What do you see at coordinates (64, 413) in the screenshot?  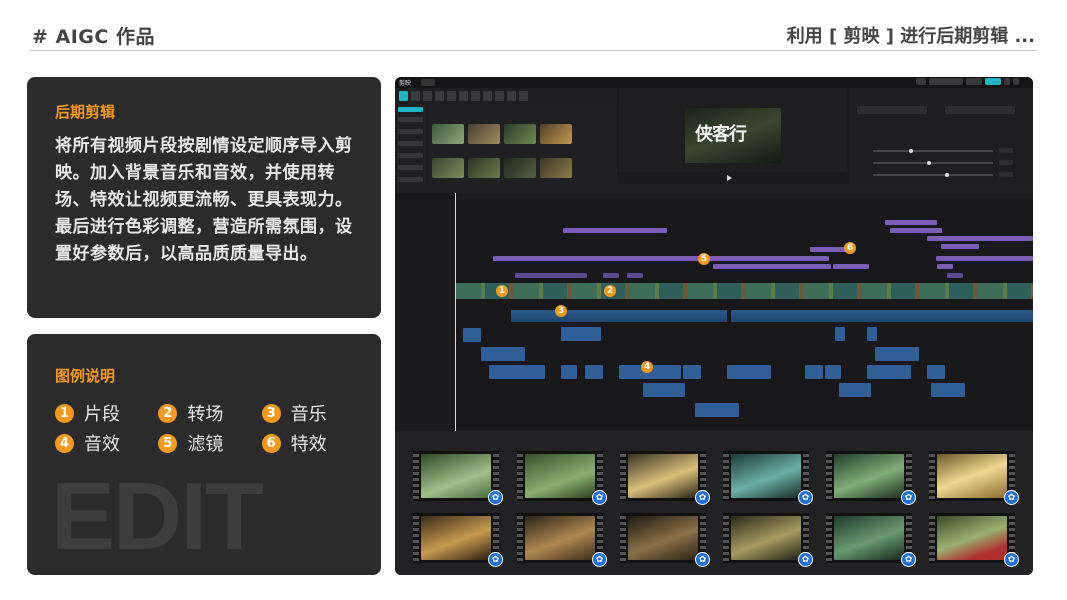 I see `number-badge: 1` at bounding box center [64, 413].